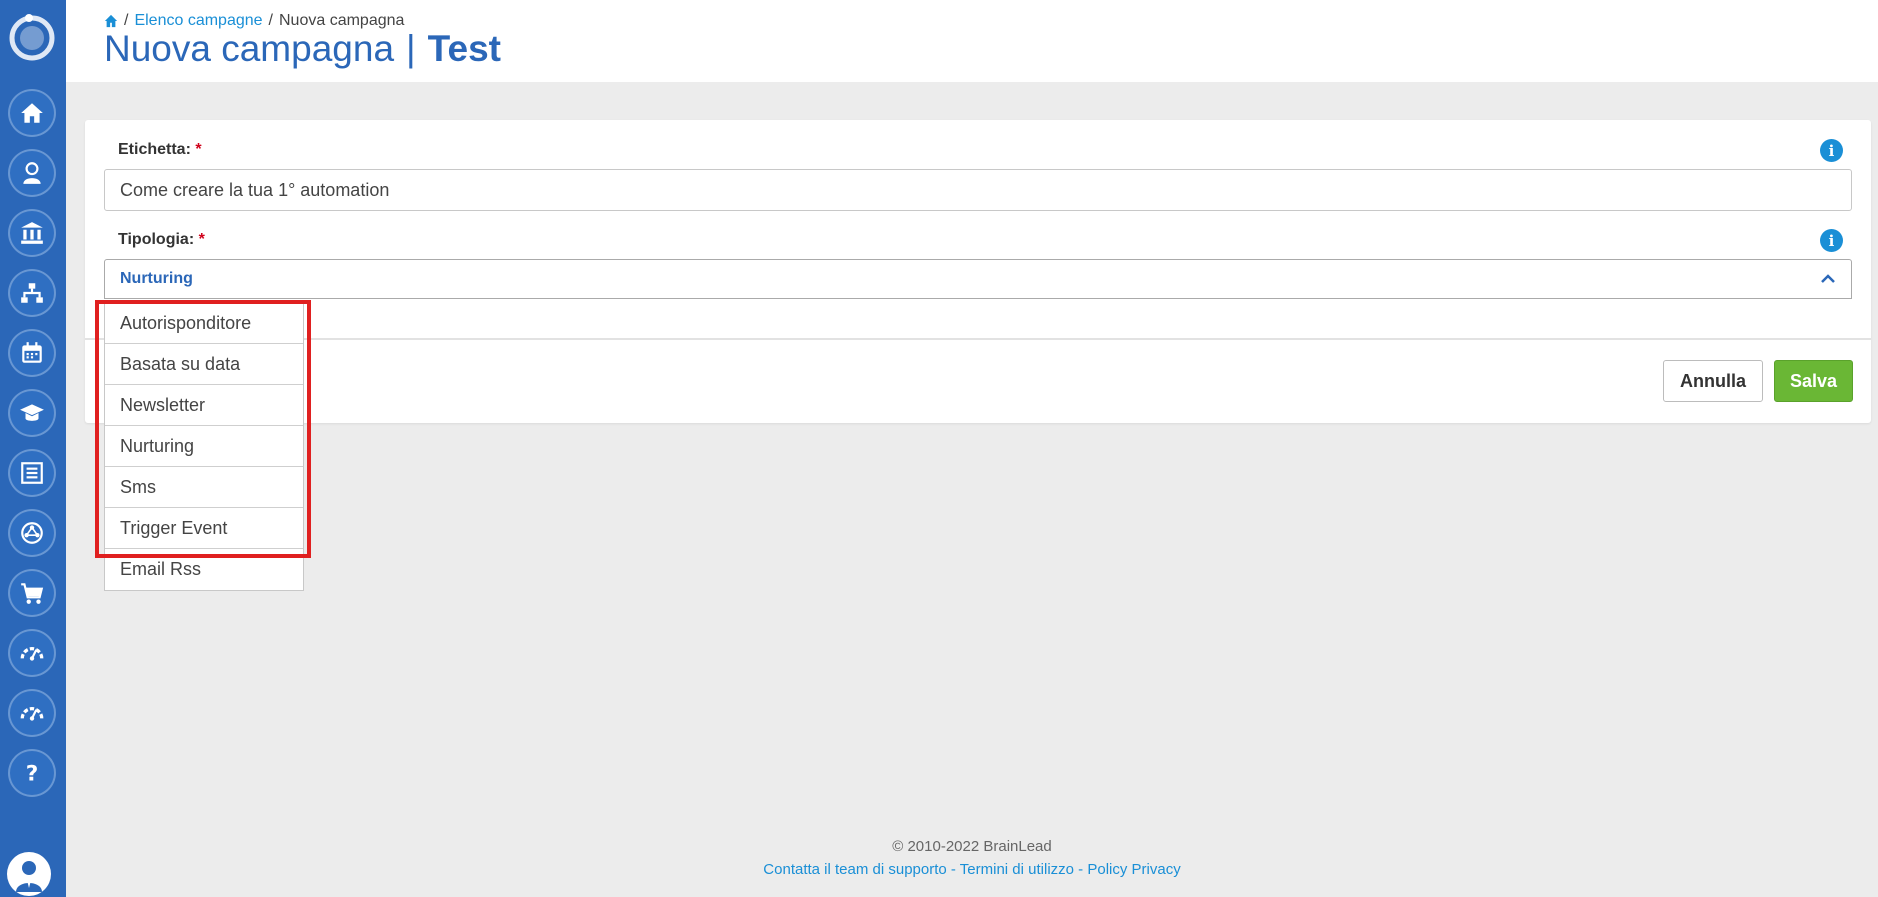  What do you see at coordinates (1017, 869) in the screenshot?
I see `footer-link-terms: Termini di utilizzo` at bounding box center [1017, 869].